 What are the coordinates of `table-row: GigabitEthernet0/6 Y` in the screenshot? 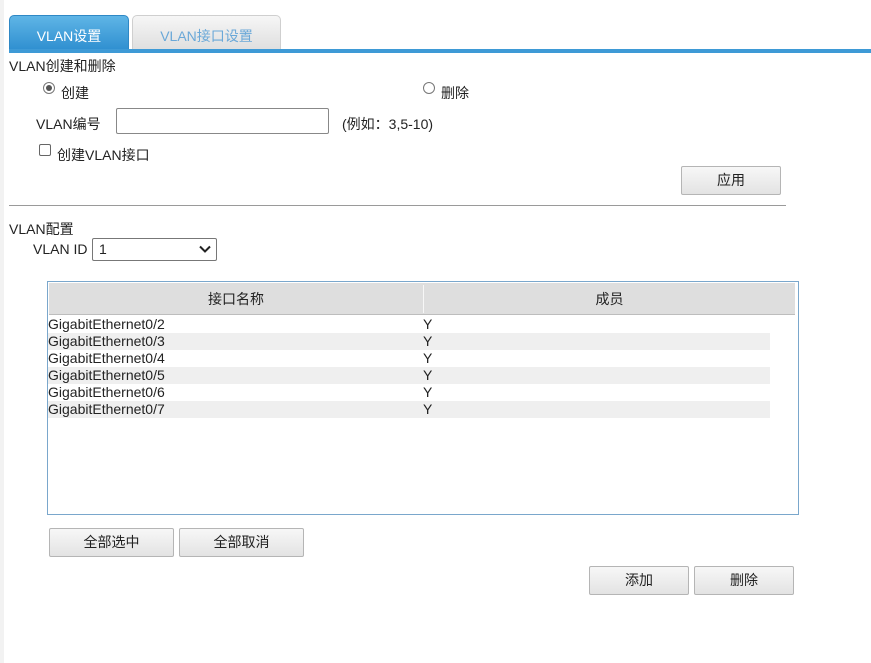 It's located at (409, 392).